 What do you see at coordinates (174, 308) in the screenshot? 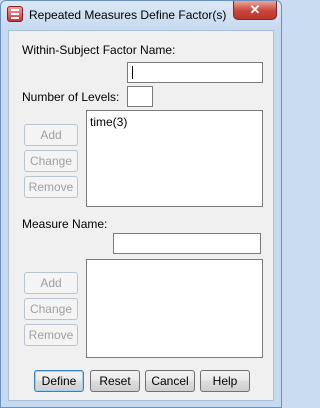
I see `measure-list` at bounding box center [174, 308].